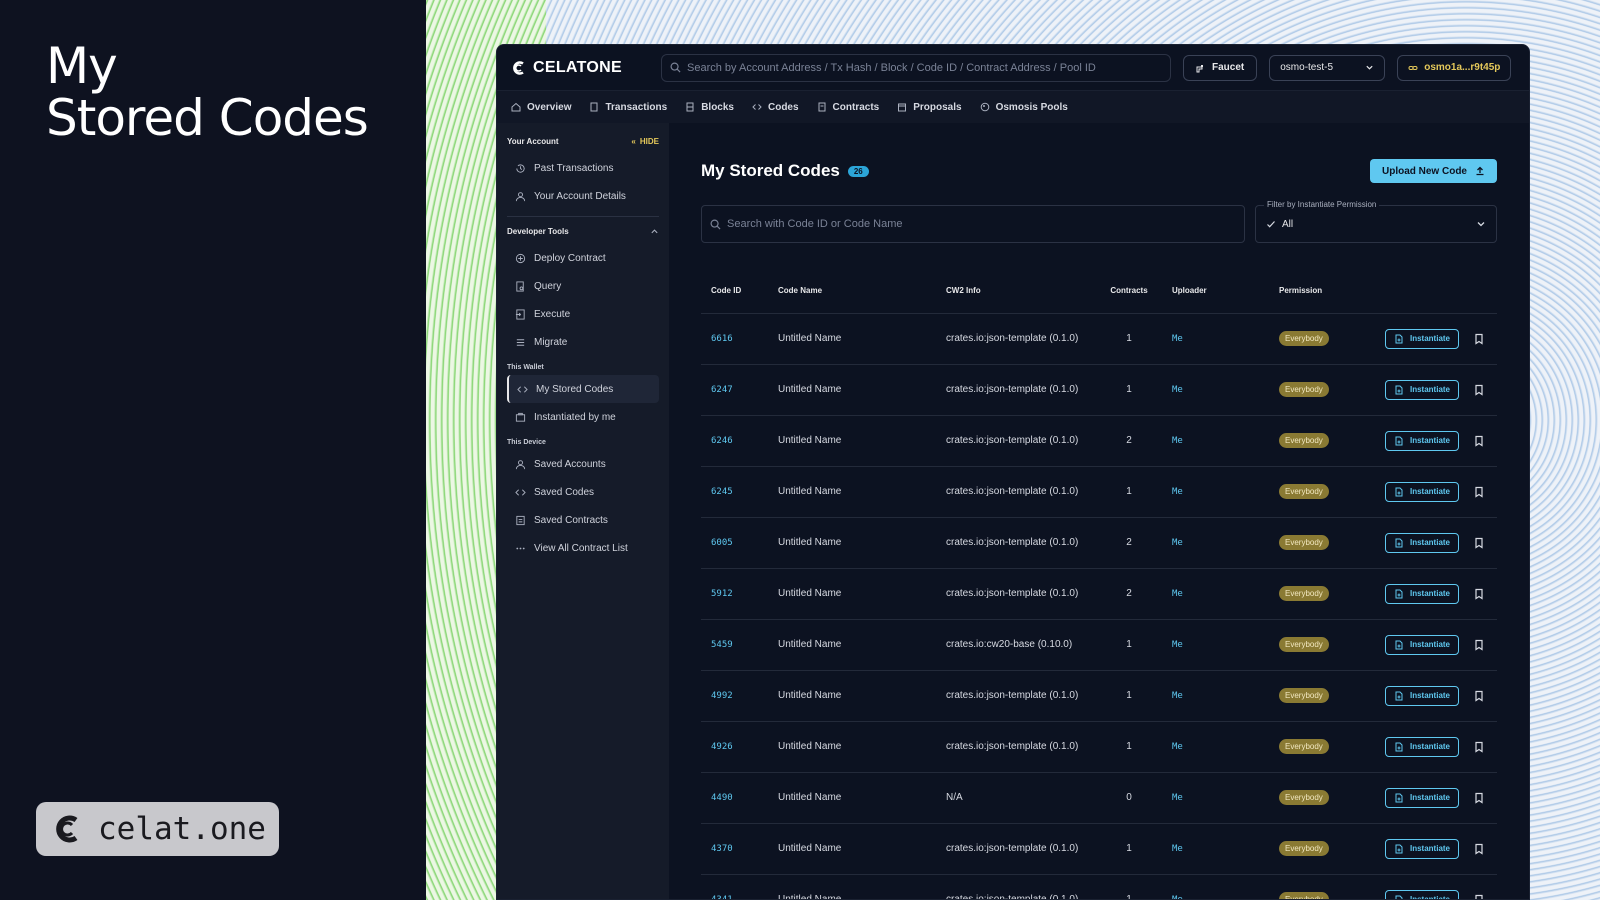 Image resolution: width=1600 pixels, height=900 pixels. I want to click on chevron-up-icon, so click(654, 231).